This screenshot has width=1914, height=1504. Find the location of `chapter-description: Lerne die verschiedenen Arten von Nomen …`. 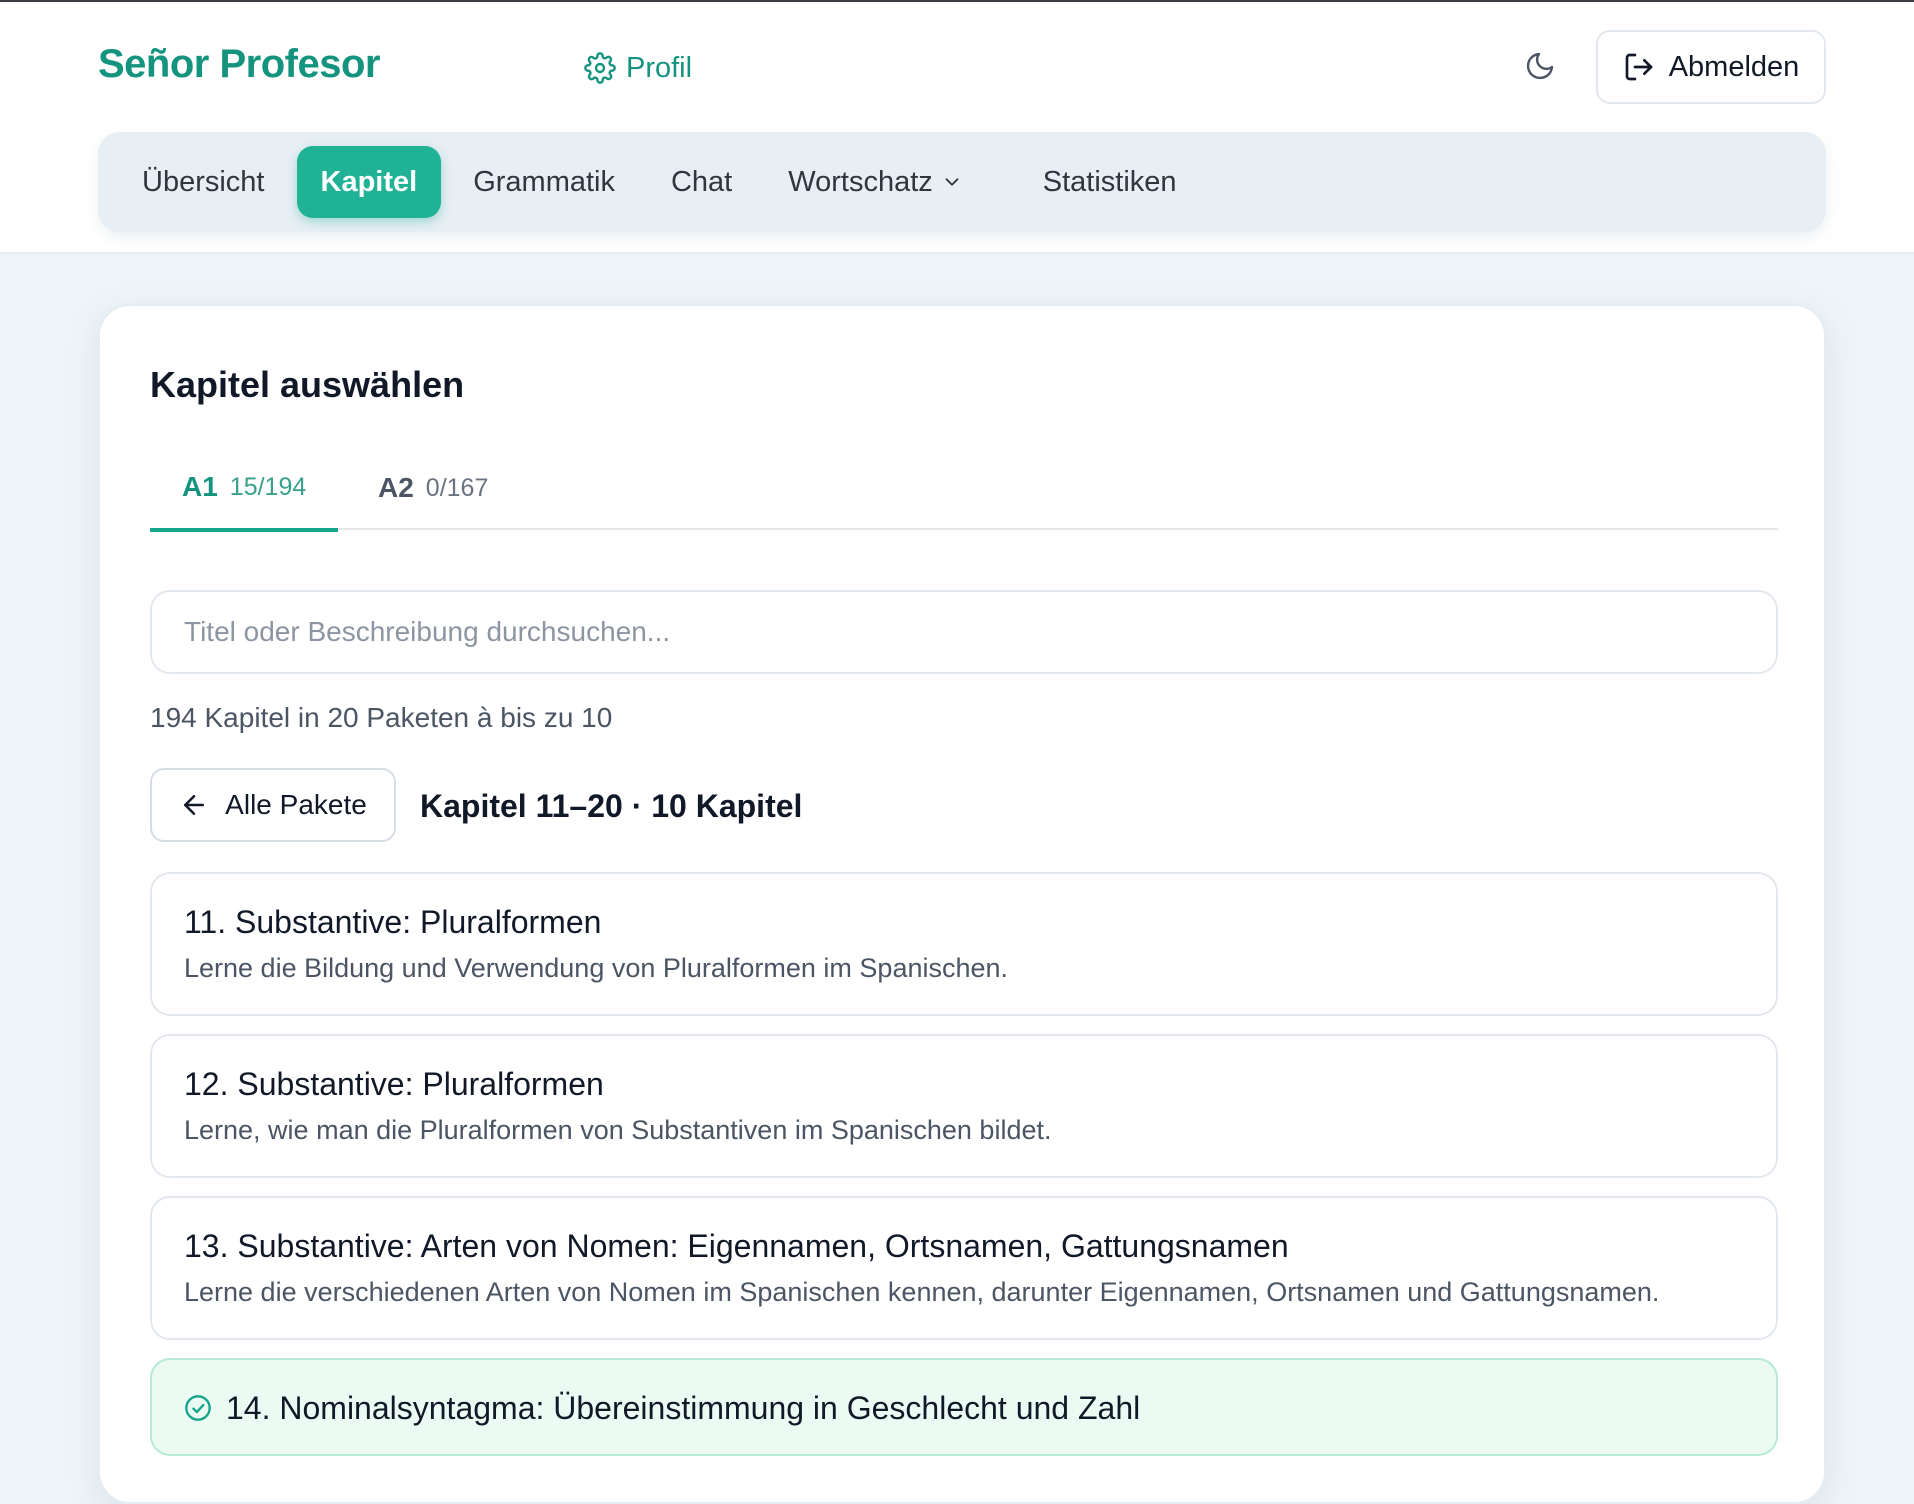

chapter-description: Lerne die verschiedenen Arten von Nomen … is located at coordinates (922, 1292).